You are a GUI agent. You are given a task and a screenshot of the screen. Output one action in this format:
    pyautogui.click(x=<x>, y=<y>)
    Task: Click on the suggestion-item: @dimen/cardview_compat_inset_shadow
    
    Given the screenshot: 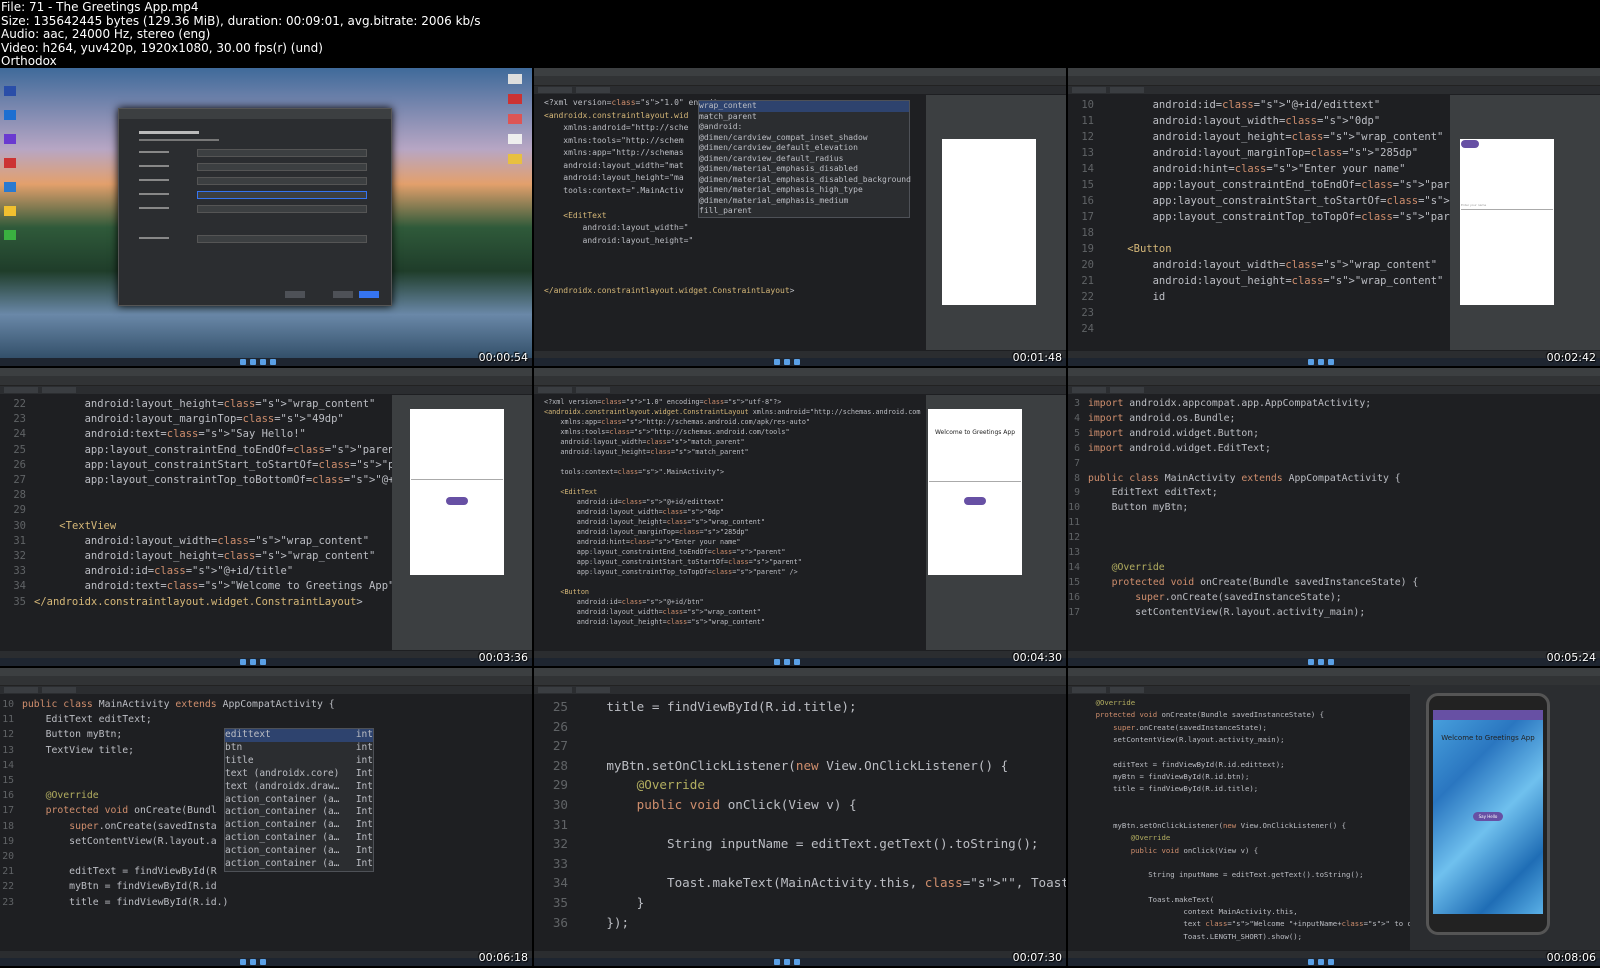 What is the action you would take?
    pyautogui.click(x=804, y=138)
    